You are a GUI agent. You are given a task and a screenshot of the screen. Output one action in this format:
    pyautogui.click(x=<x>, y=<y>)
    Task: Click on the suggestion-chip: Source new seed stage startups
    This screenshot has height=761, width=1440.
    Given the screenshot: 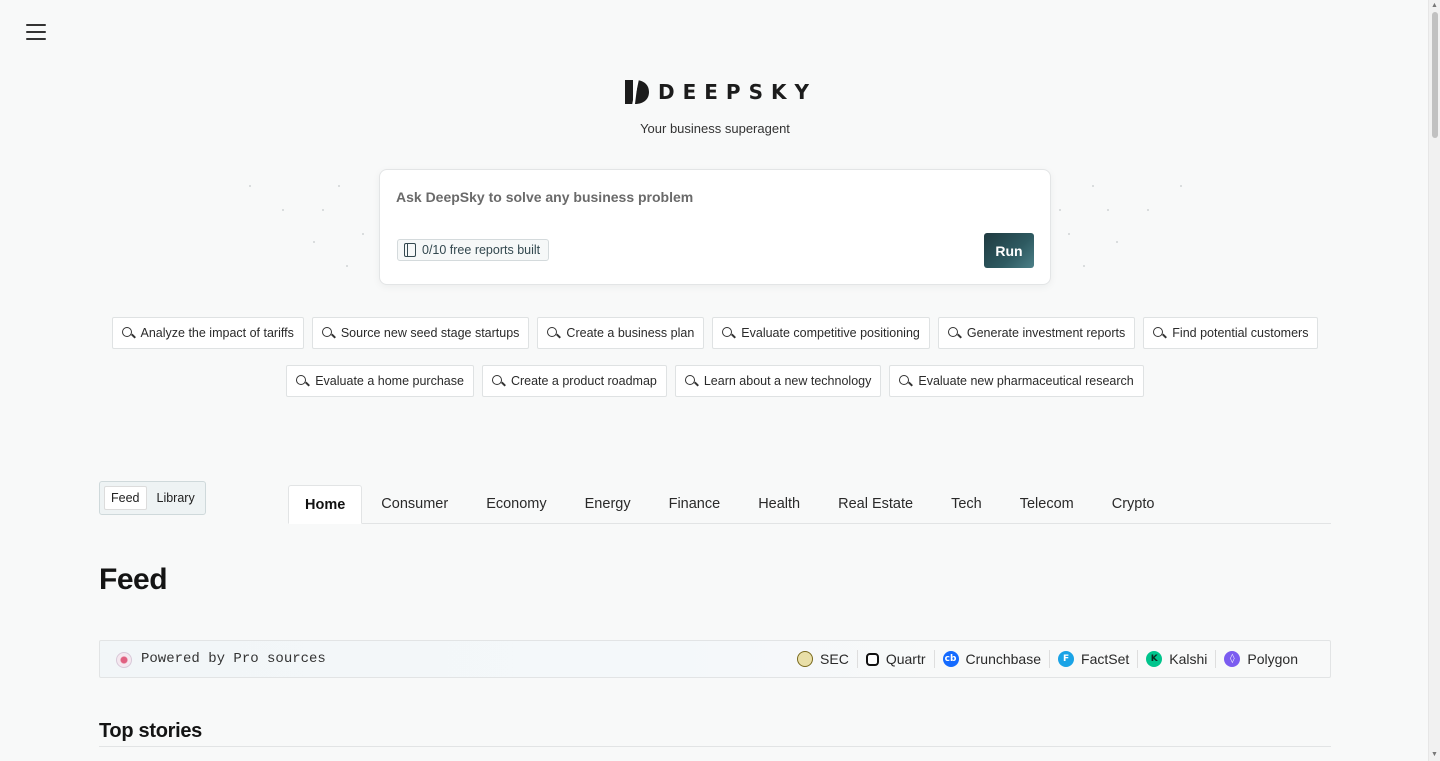 What is the action you would take?
    pyautogui.click(x=420, y=333)
    